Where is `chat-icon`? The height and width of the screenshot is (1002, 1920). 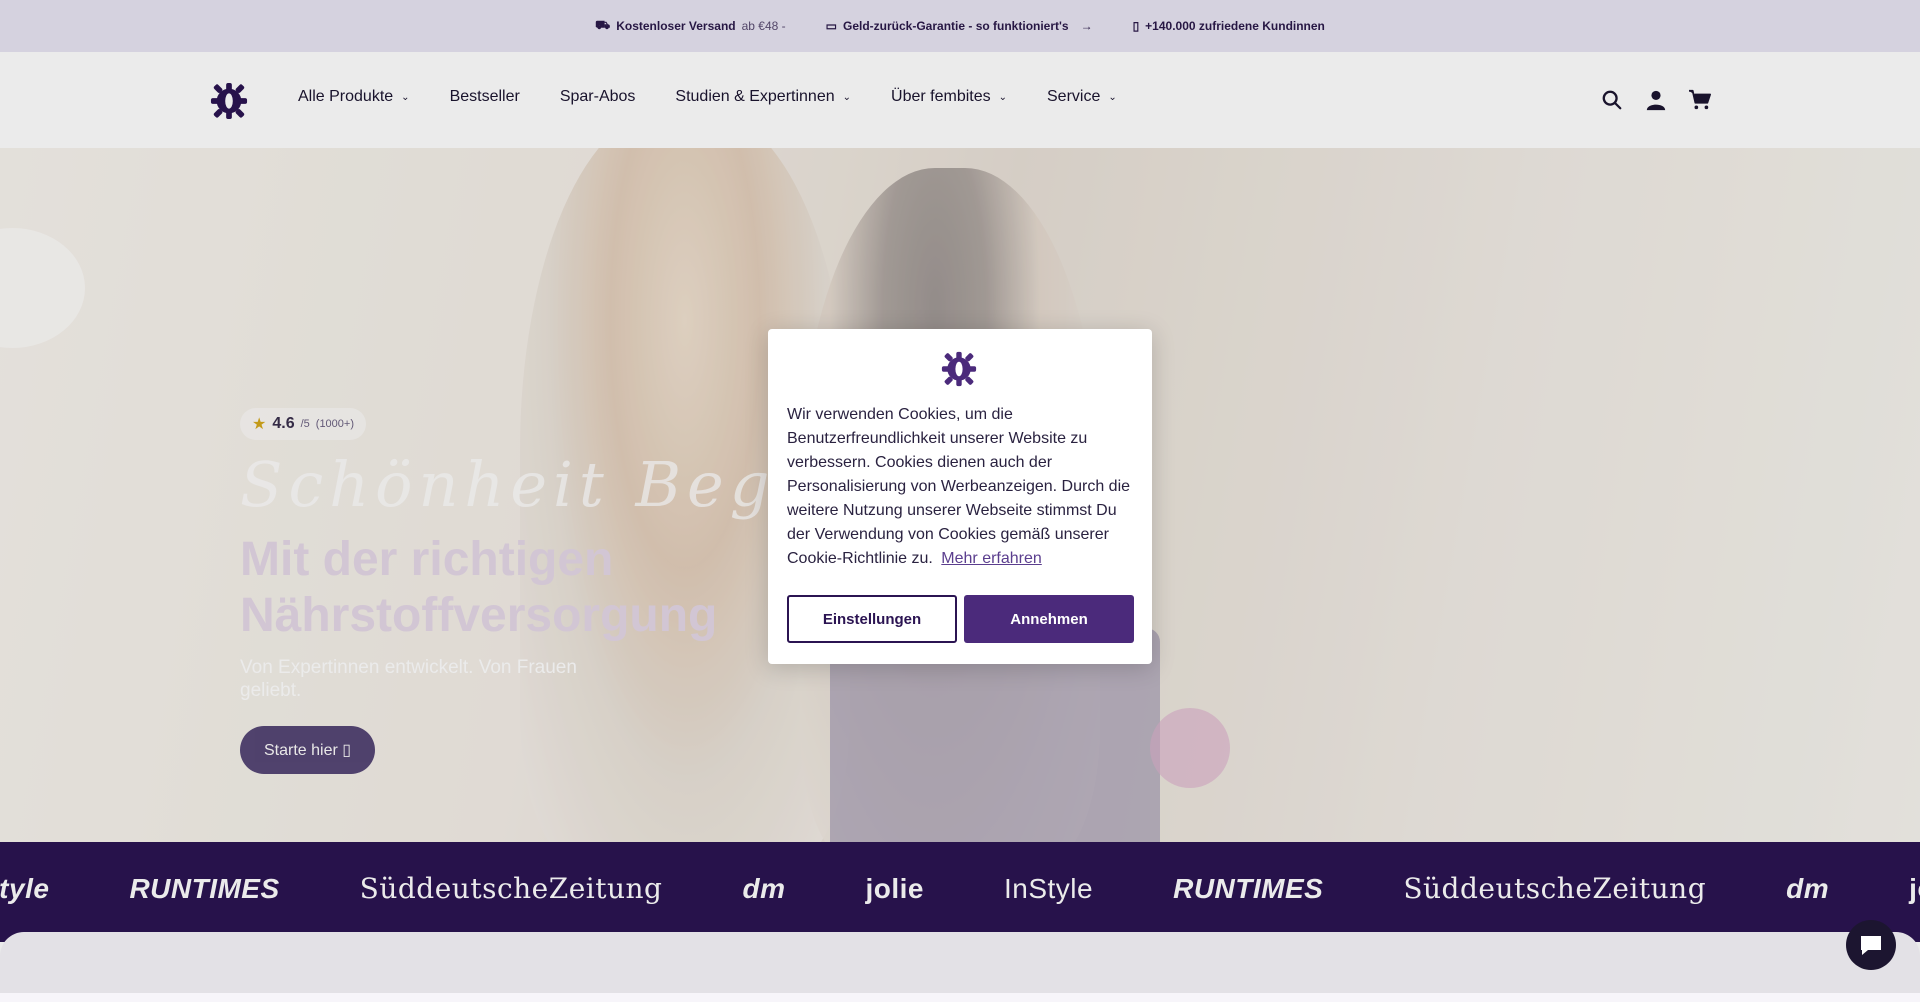 chat-icon is located at coordinates (1871, 945).